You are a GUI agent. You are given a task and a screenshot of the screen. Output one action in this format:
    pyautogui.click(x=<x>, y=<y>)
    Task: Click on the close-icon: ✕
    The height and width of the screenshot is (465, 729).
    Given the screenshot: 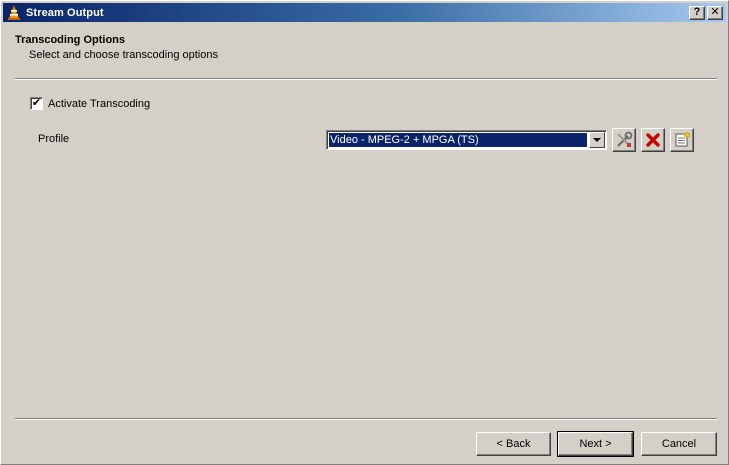 What is the action you would take?
    pyautogui.click(x=715, y=12)
    